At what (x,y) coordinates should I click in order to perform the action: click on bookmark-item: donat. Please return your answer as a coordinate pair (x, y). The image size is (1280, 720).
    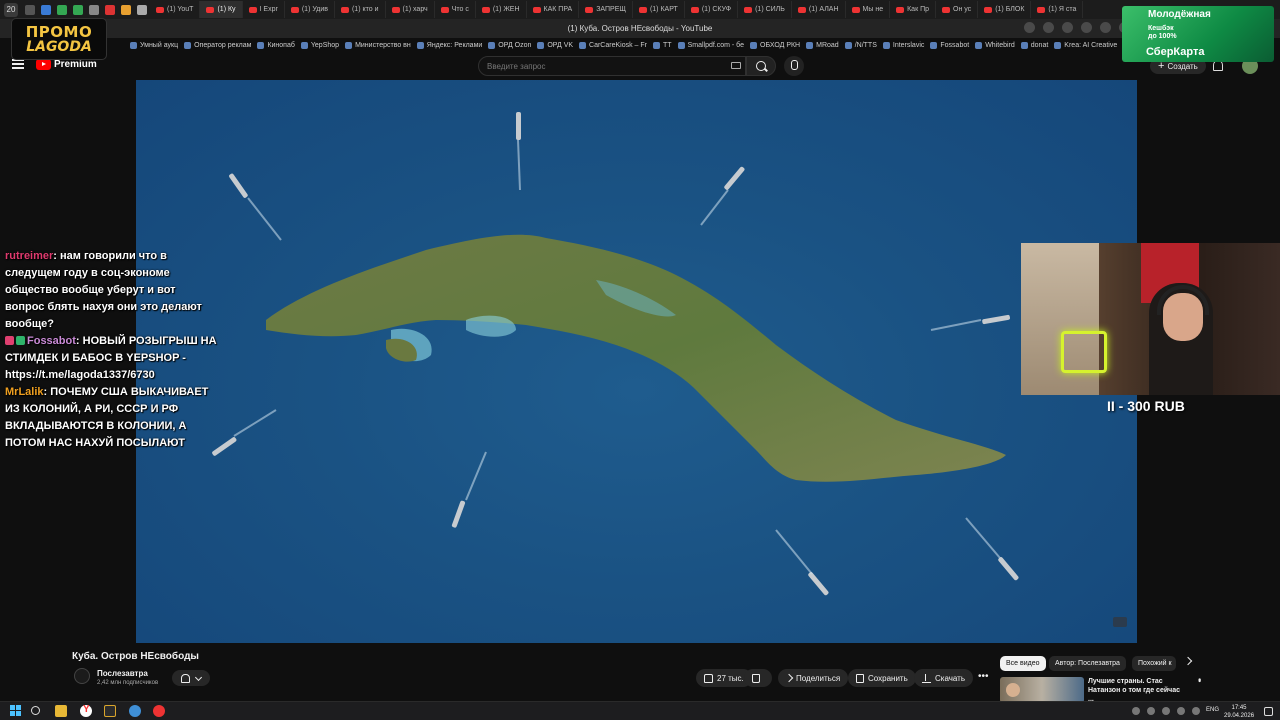
    Looking at the image, I should click on (1035, 45).